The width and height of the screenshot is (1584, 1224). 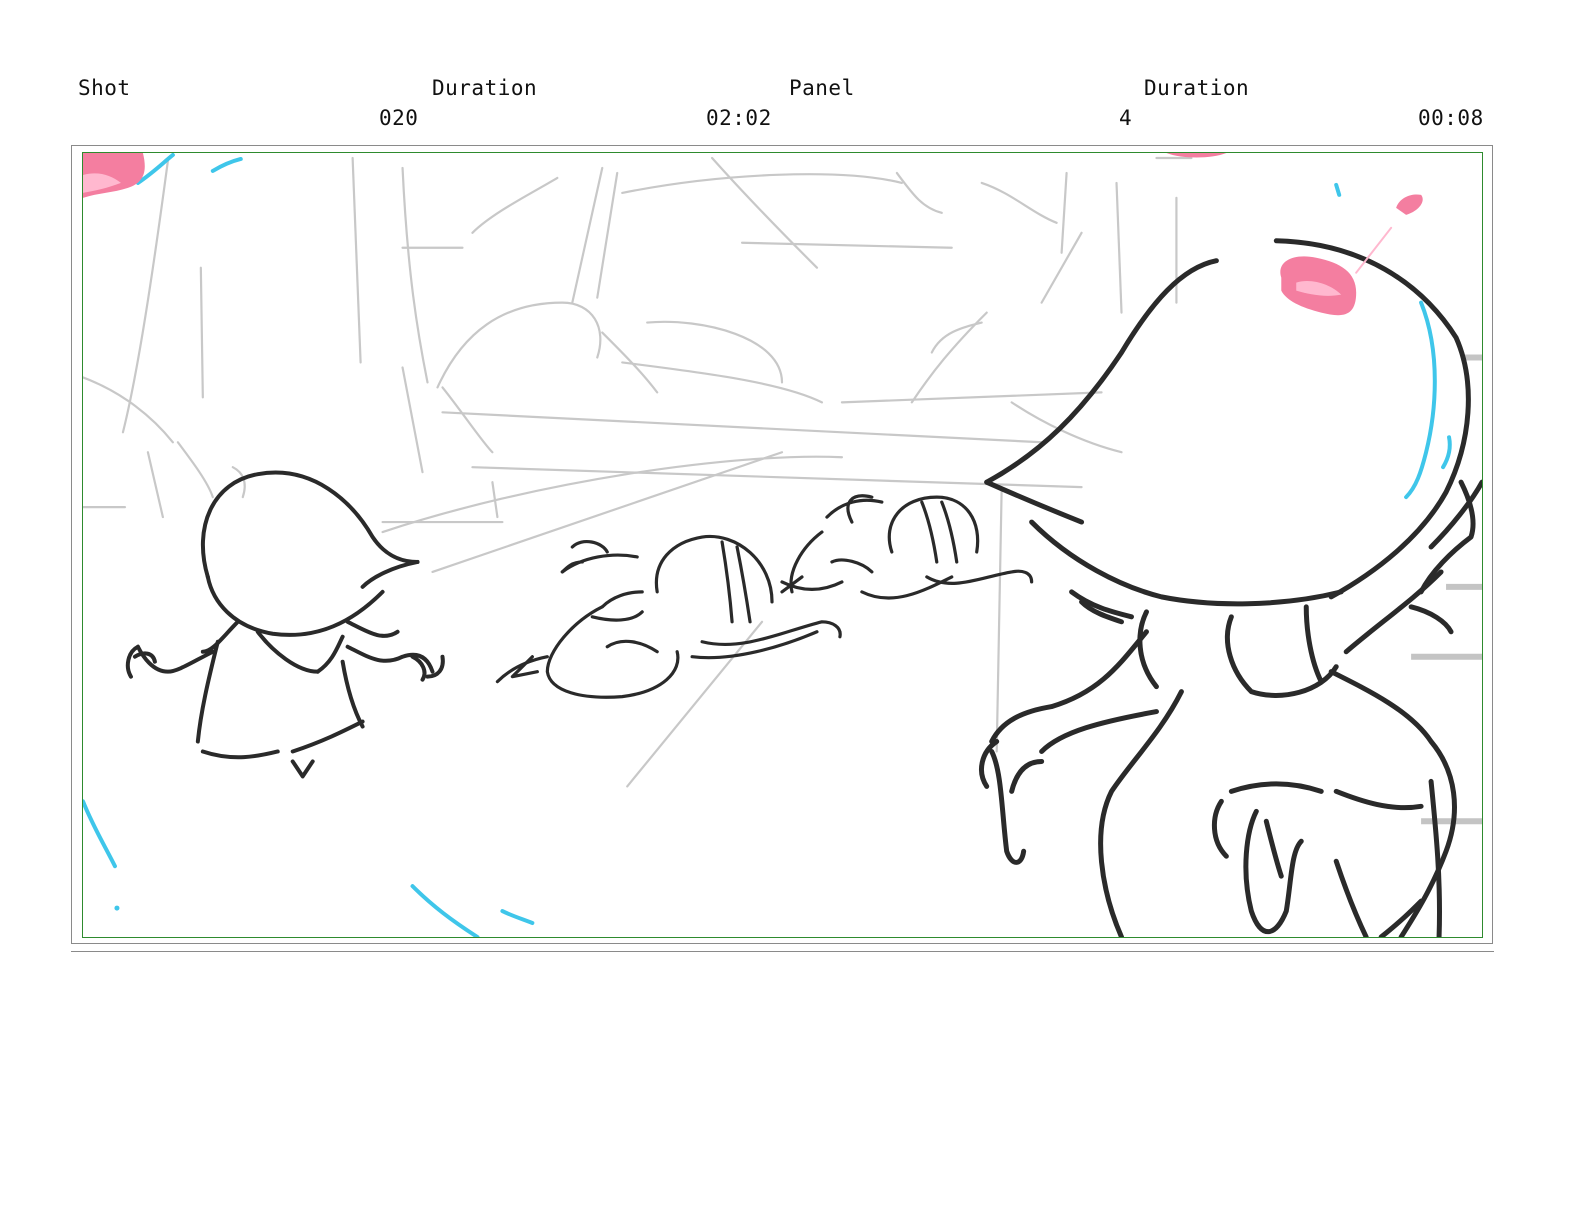 What do you see at coordinates (739, 118) in the screenshot?
I see `shot-duration-value: 02:02` at bounding box center [739, 118].